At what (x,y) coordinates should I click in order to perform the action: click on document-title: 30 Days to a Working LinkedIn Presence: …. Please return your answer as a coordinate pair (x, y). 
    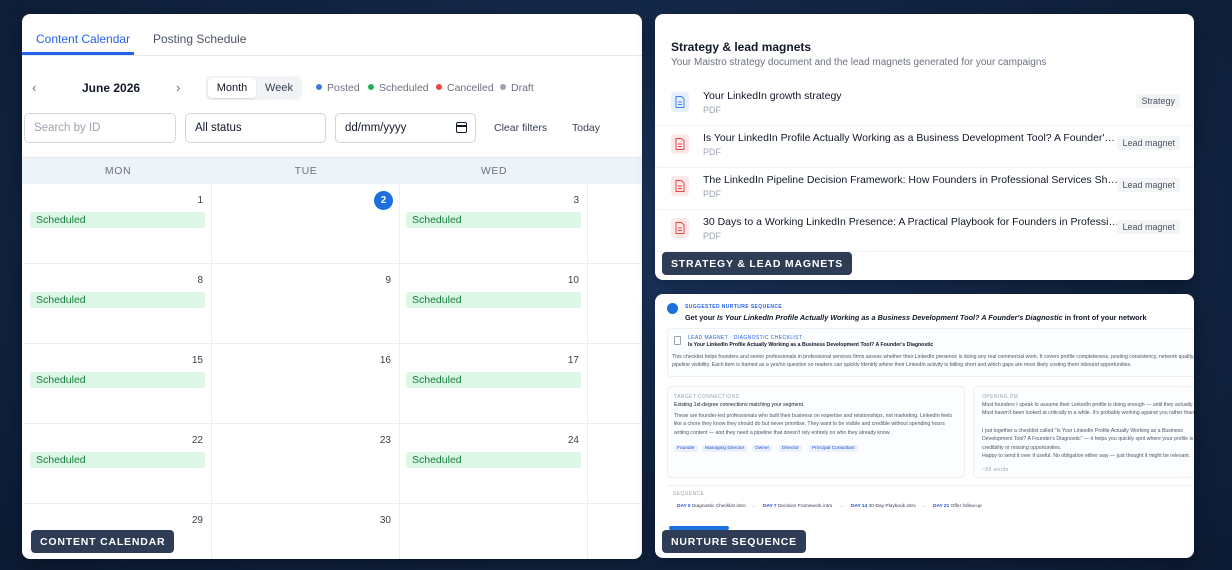
    Looking at the image, I should click on (911, 222).